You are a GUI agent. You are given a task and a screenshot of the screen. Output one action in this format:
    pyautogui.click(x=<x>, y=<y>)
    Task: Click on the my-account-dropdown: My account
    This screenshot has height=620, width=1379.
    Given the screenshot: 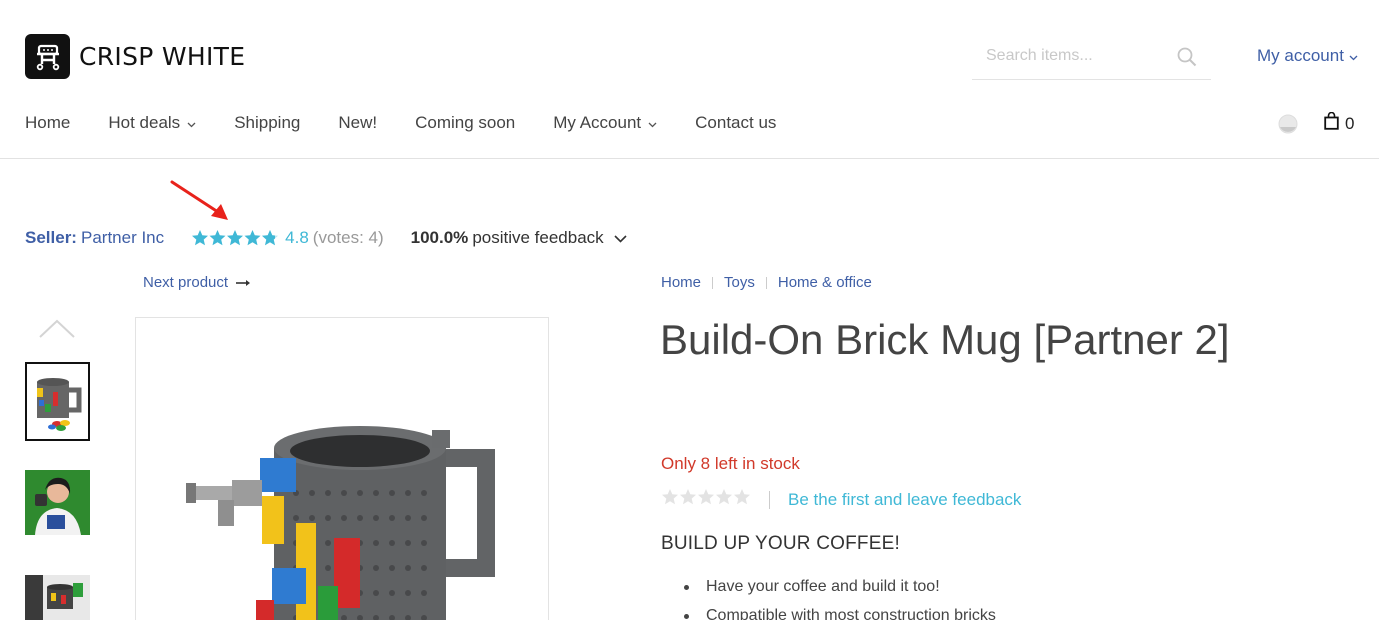 What is the action you would take?
    pyautogui.click(x=1307, y=56)
    